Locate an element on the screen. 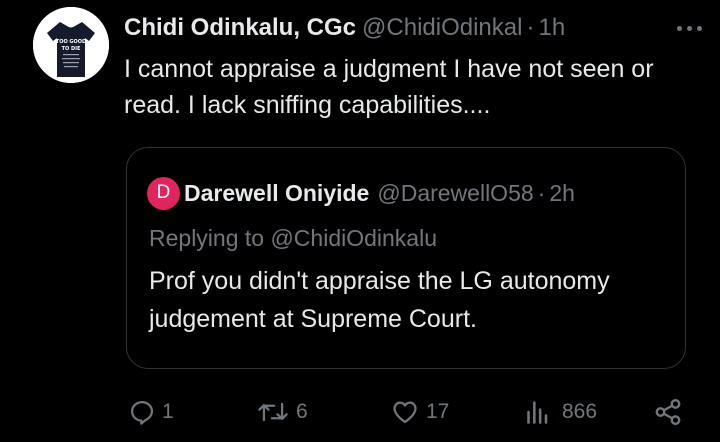  quoted-author-handle: @DarewellO58 is located at coordinates (455, 193).